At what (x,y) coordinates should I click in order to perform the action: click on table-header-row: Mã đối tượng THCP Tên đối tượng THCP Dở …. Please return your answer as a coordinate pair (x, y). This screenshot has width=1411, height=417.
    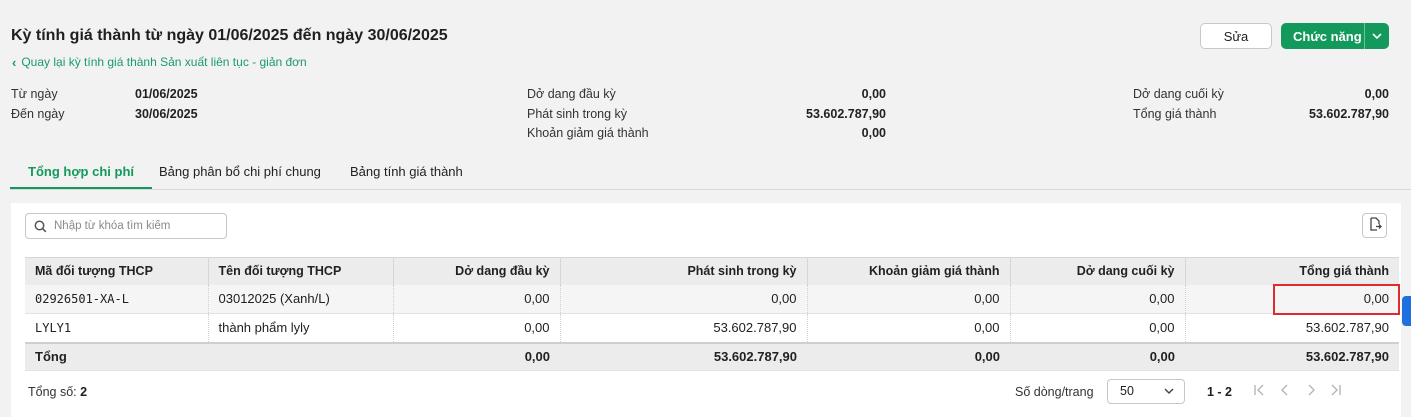
    Looking at the image, I should click on (712, 271).